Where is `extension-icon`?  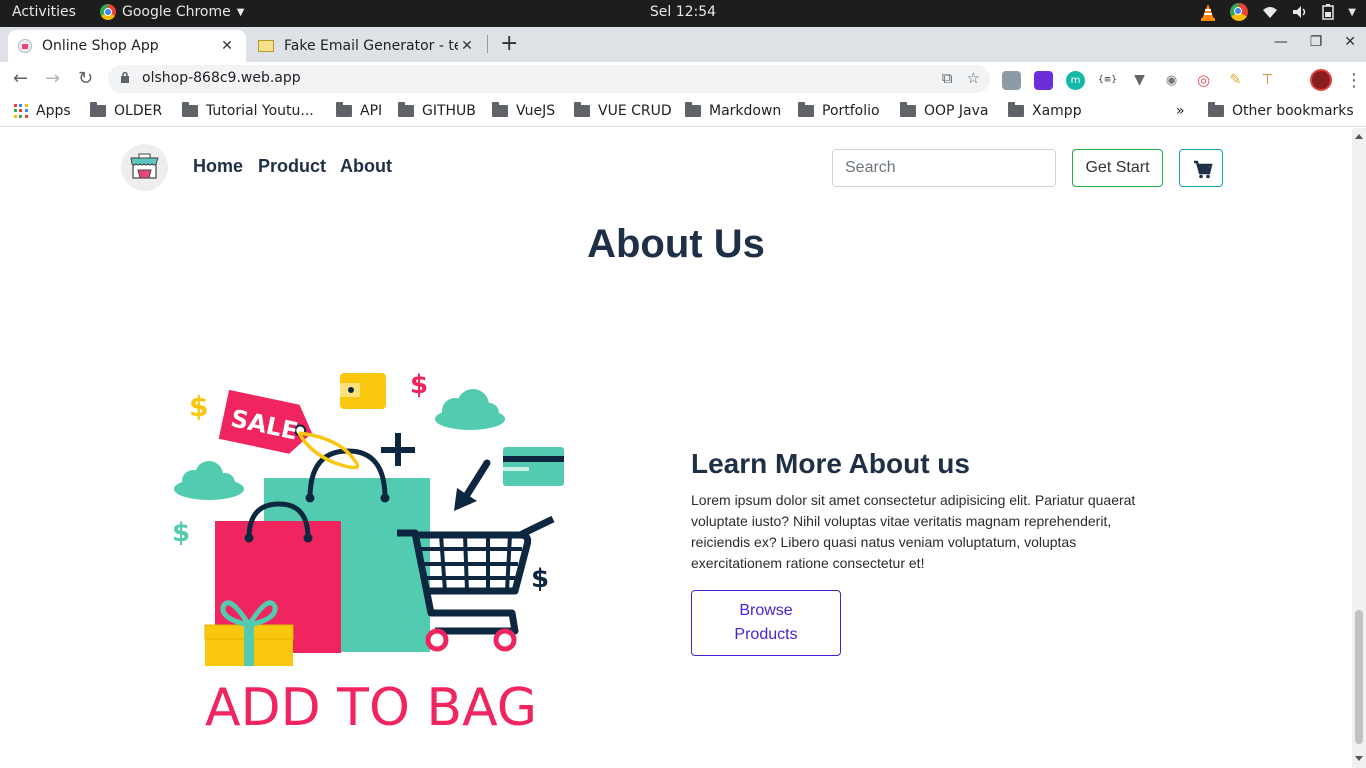 extension-icon is located at coordinates (1011, 80).